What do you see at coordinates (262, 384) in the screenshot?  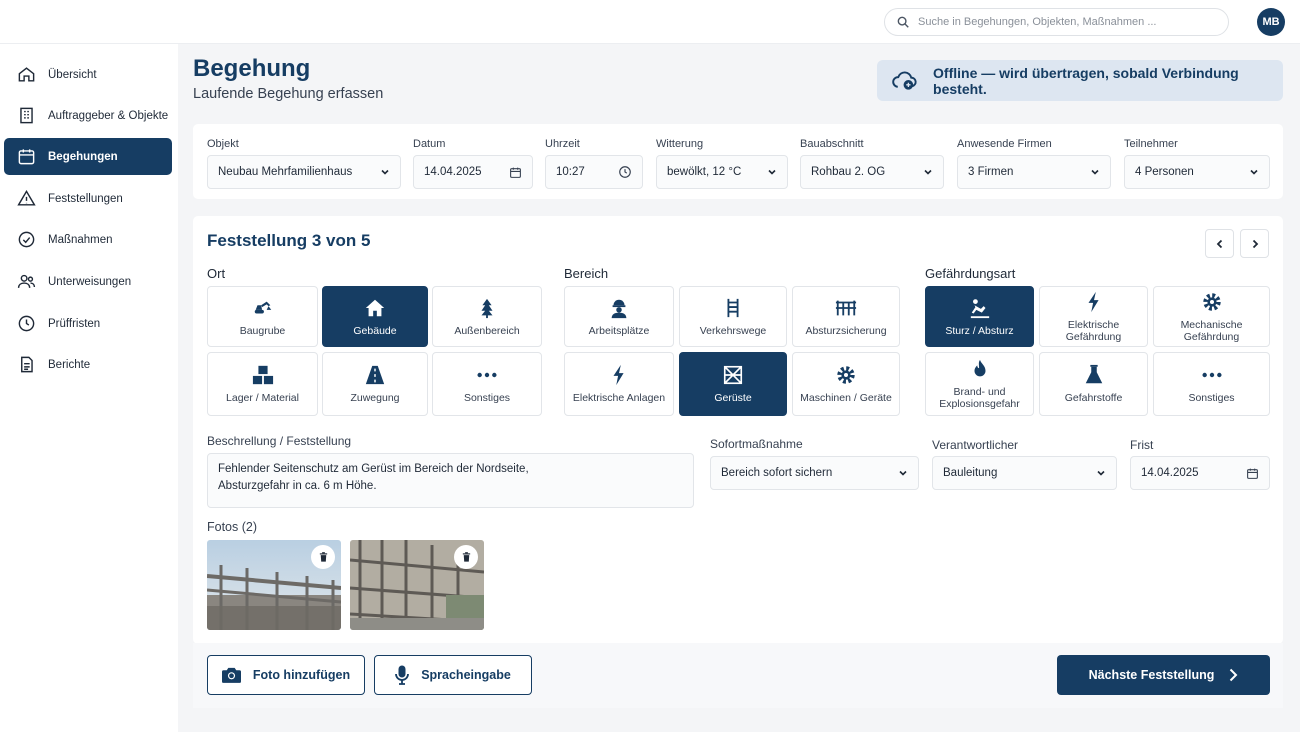 I see `ort-option-lager: Lager / Material` at bounding box center [262, 384].